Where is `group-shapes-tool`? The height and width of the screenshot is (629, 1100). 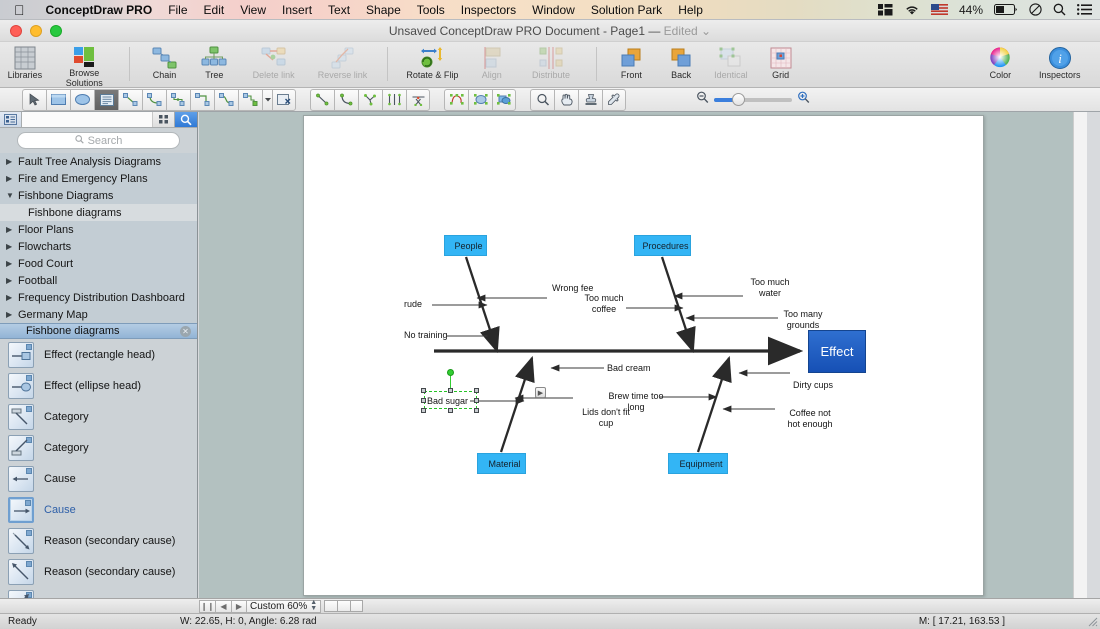
group-shapes-tool is located at coordinates (504, 99).